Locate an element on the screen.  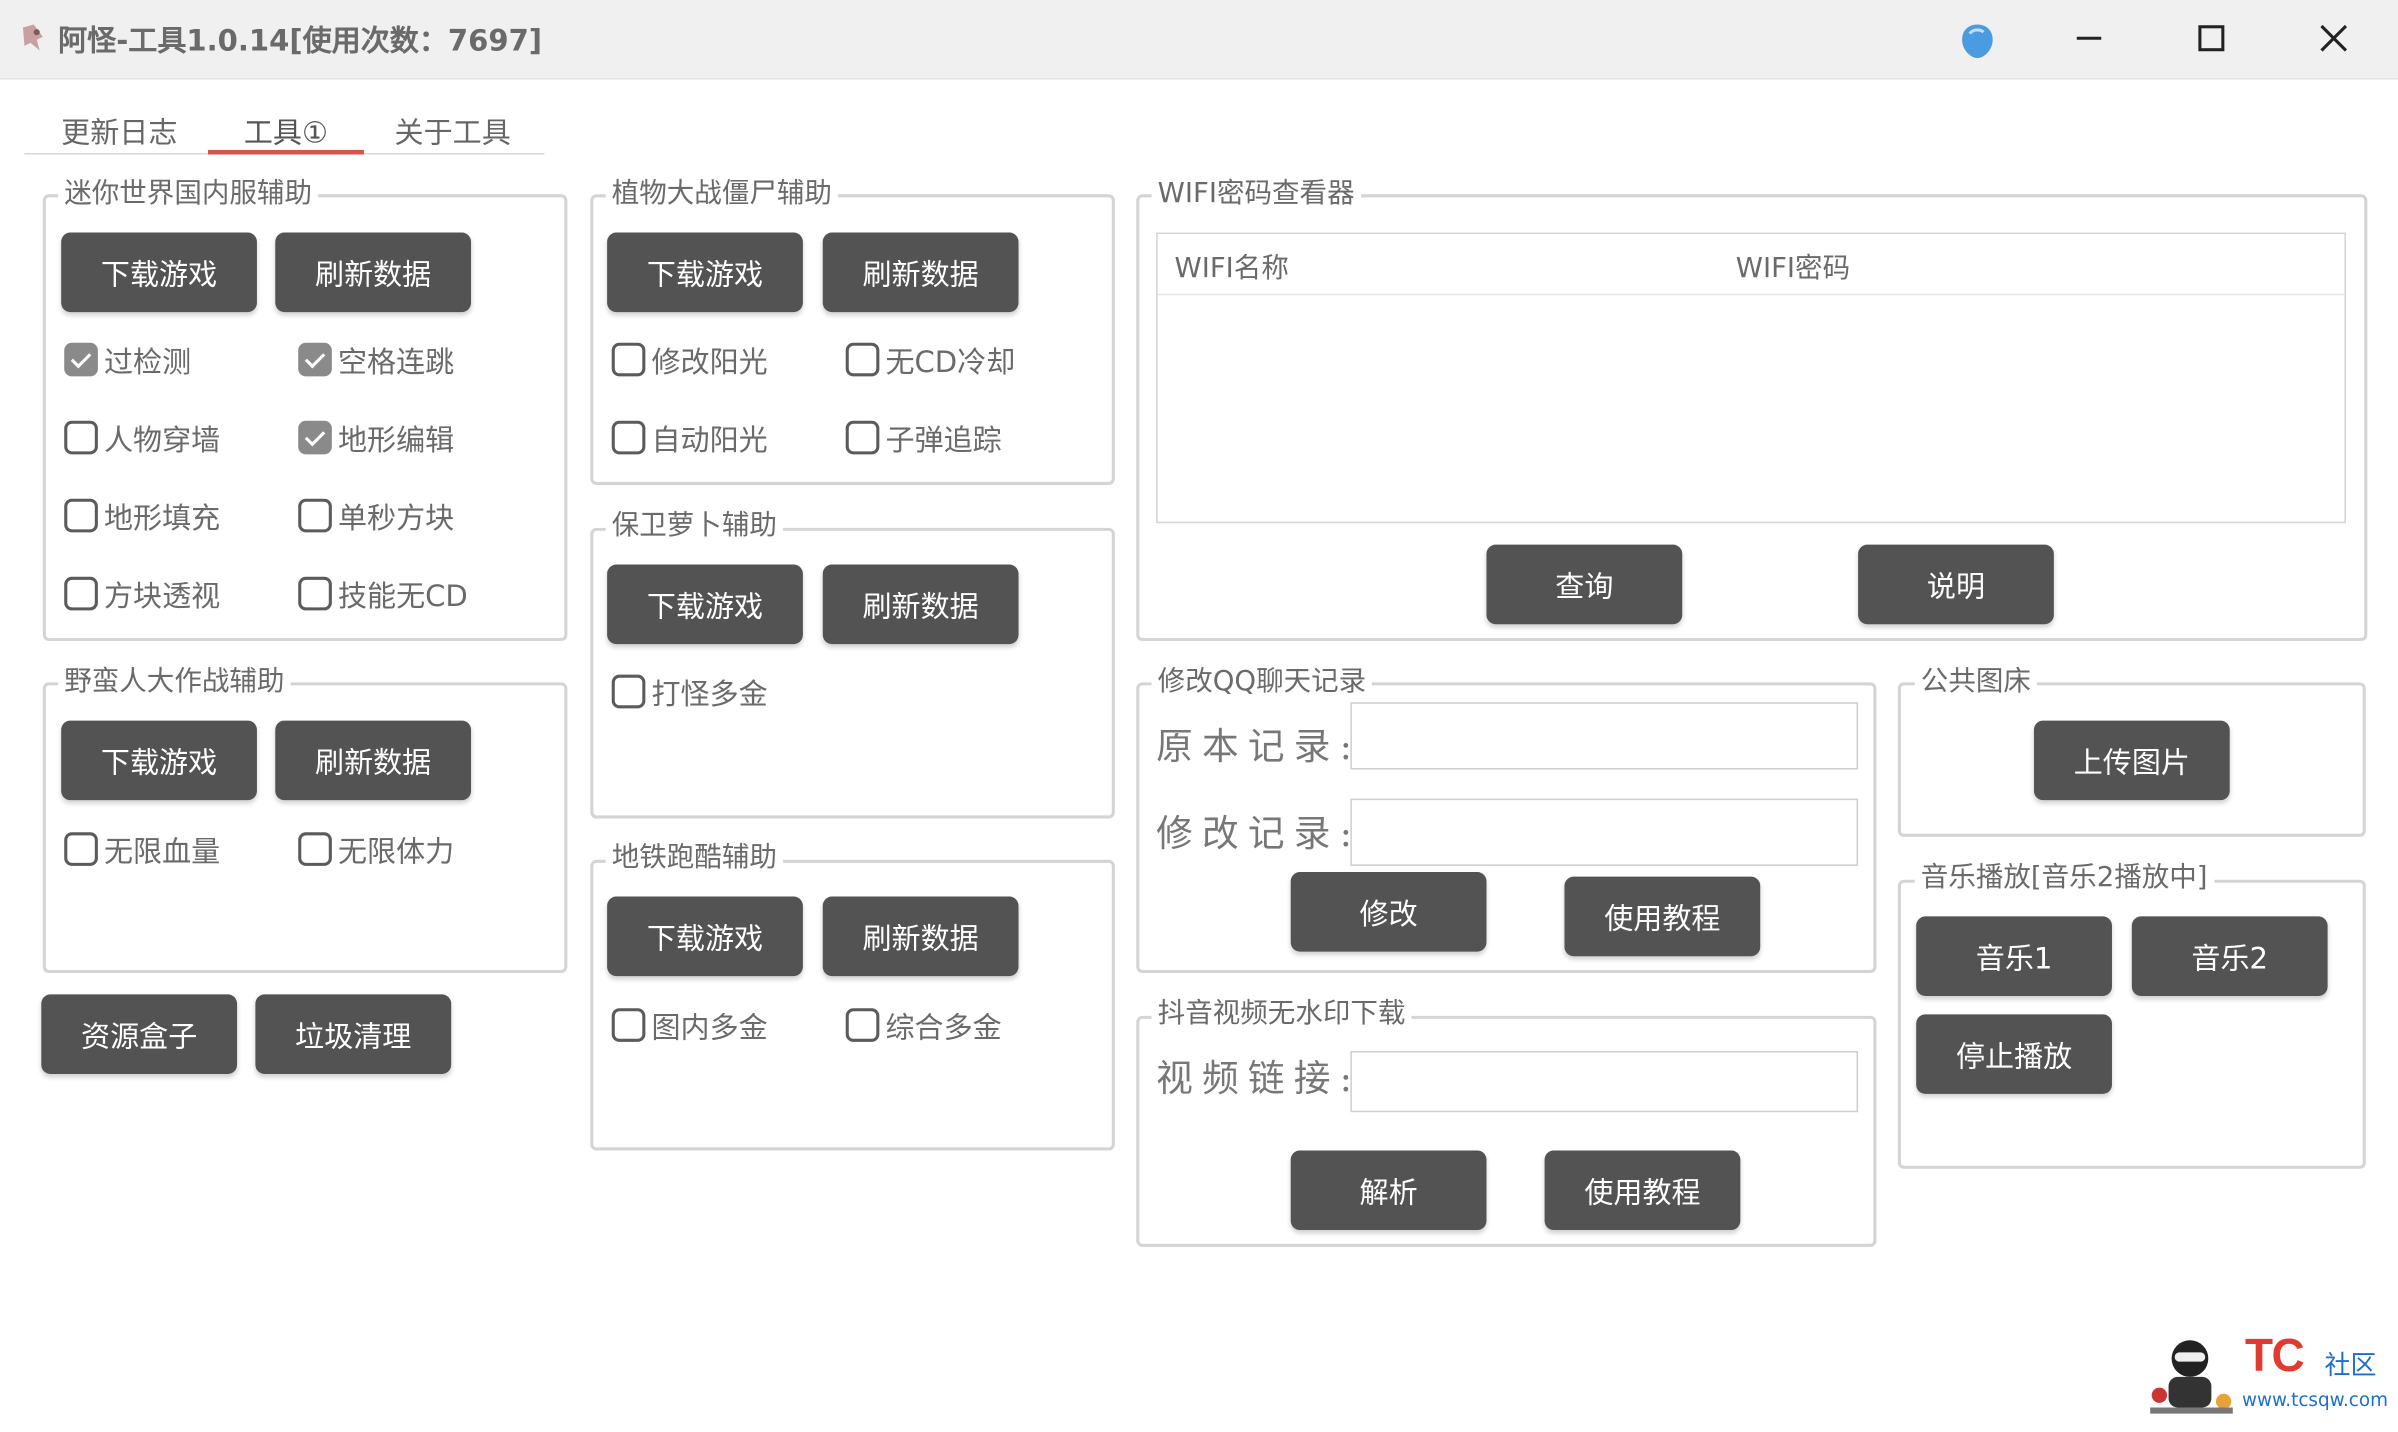
mini-world-option-2: 人物穿墙 is located at coordinates (142, 437).